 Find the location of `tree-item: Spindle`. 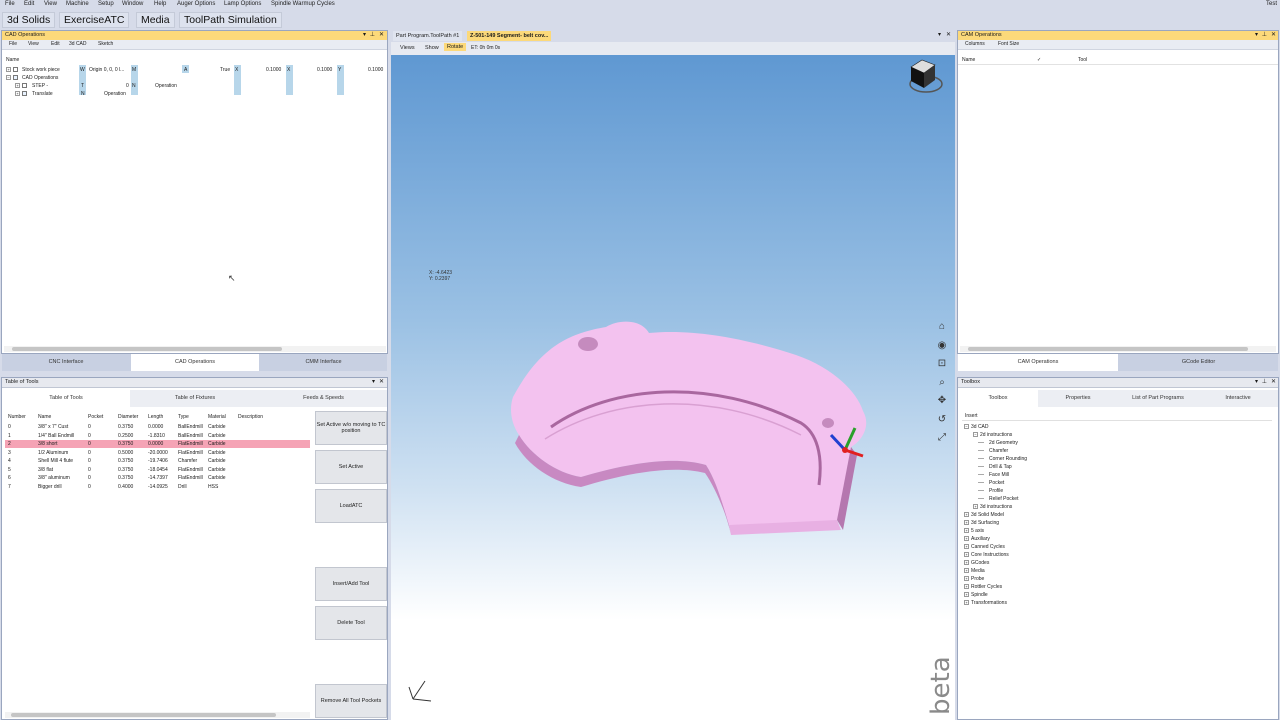

tree-item: Spindle is located at coordinates (979, 595).